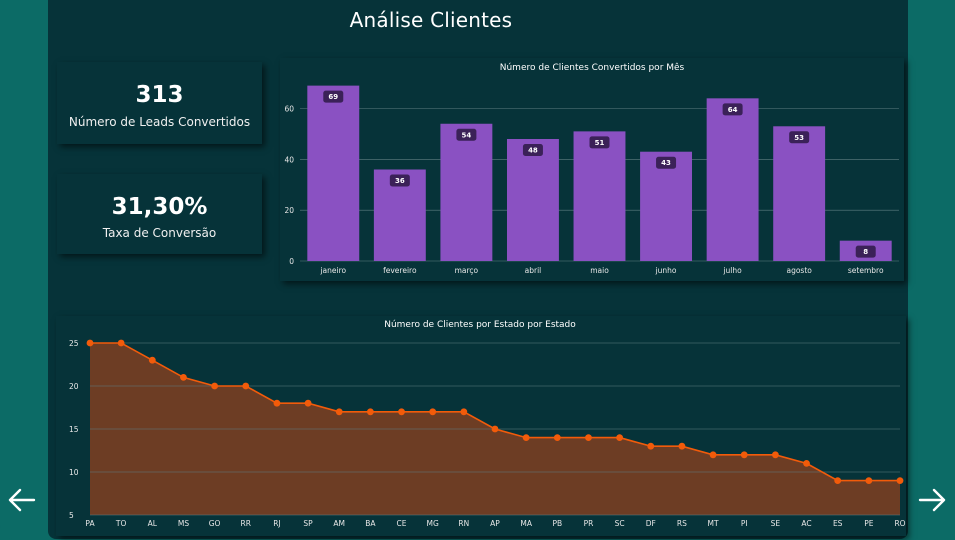 This screenshot has width=955, height=540. I want to click on kpi-card-conversion: 31,30% Taxa de Conversão, so click(159, 214).